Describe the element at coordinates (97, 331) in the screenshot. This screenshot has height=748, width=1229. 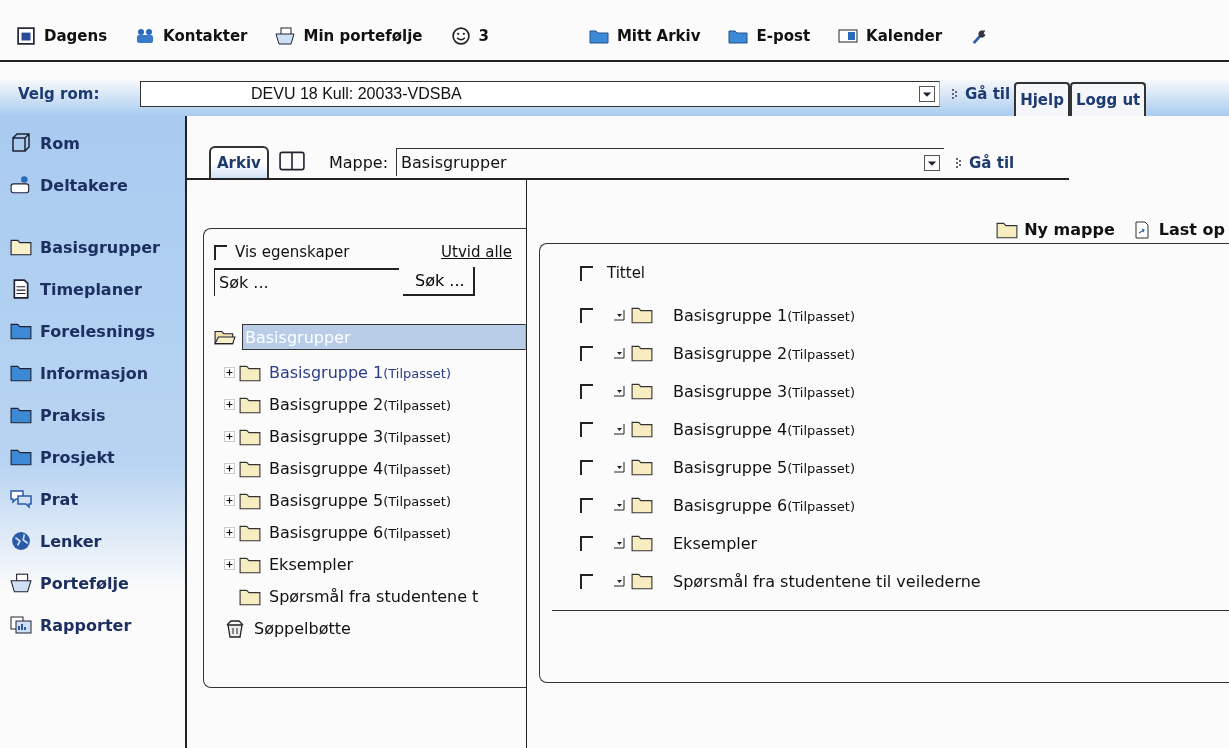
I see `sidebar-item: Forelesnings` at that location.